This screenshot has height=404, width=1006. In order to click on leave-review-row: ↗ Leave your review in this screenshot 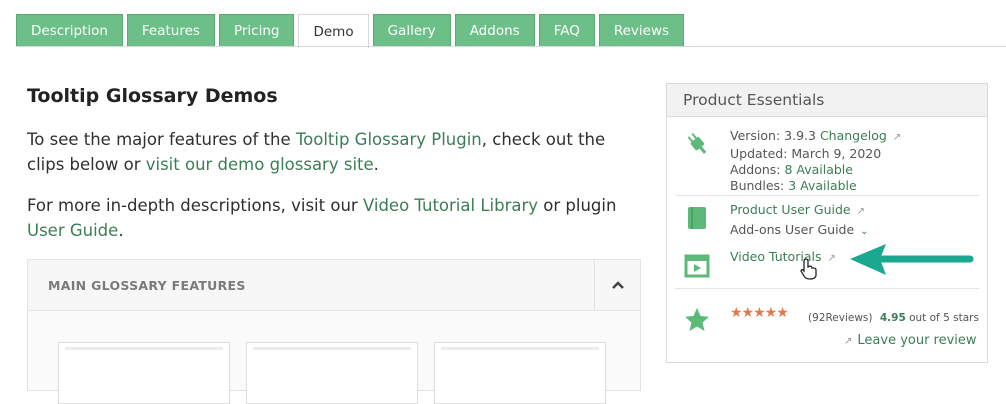, I will do `click(910, 340)`.